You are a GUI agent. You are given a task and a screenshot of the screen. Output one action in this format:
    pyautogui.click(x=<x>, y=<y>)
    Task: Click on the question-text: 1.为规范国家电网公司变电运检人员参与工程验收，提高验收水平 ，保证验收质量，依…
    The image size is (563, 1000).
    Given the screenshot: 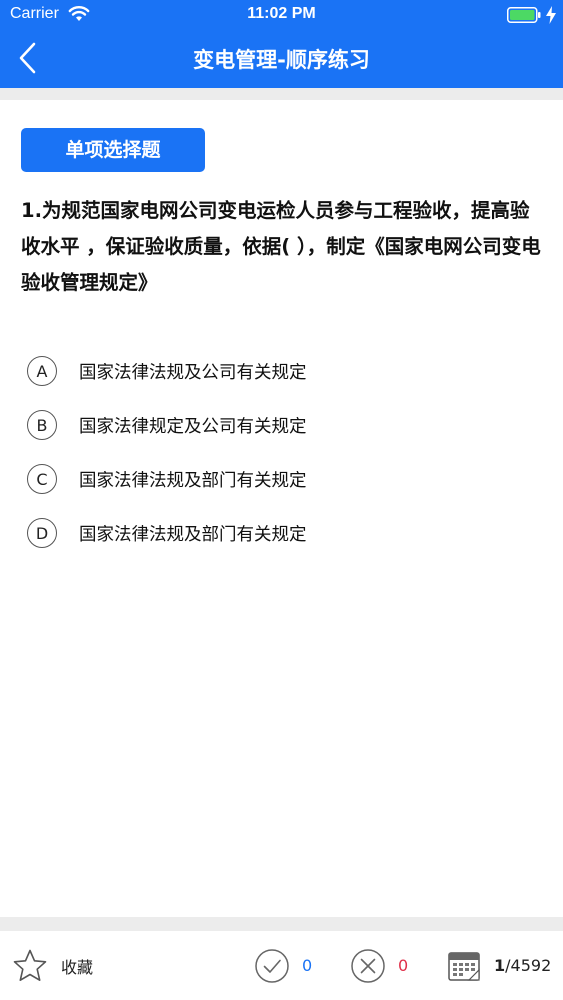 What is the action you would take?
    pyautogui.click(x=281, y=246)
    